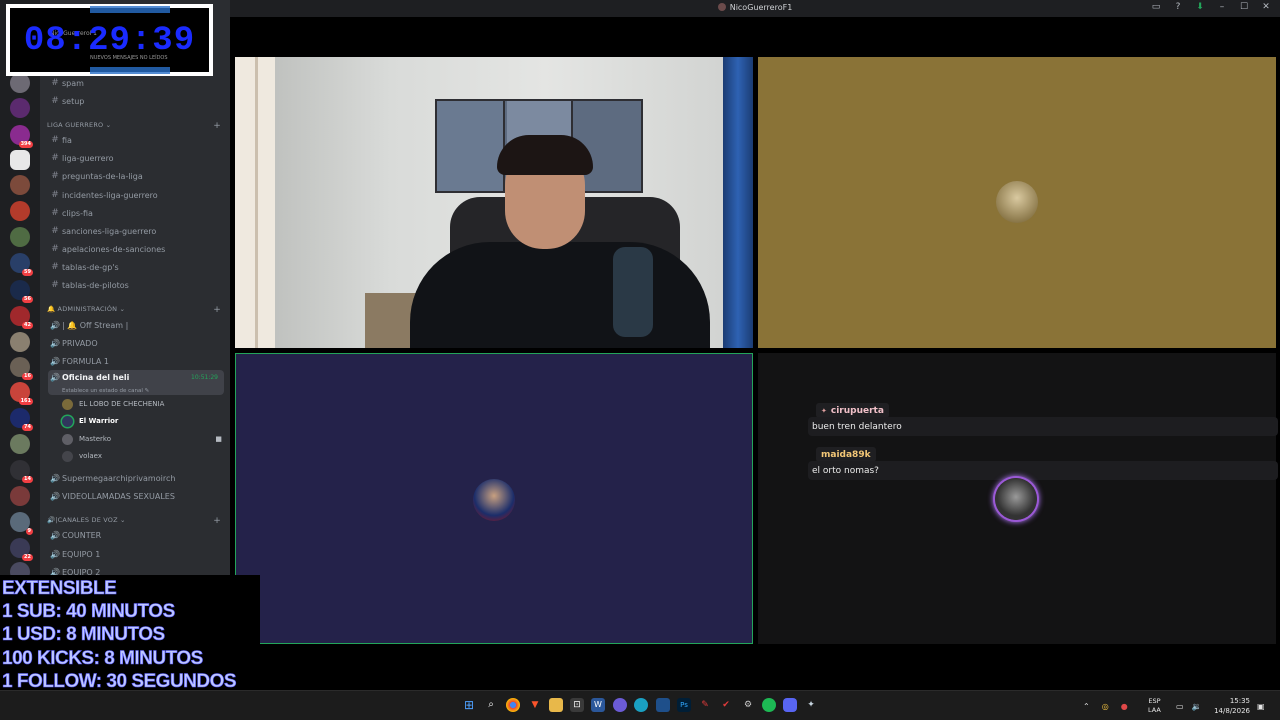  I want to click on channel-setup: # setup, so click(136, 101).